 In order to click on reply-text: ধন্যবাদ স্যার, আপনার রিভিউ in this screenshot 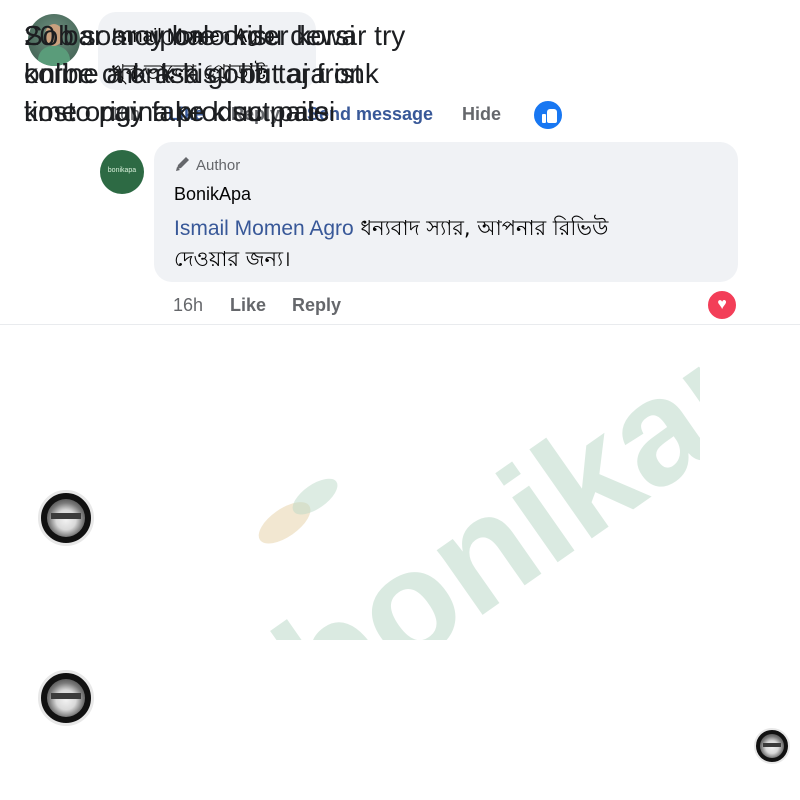, I will do `click(481, 228)`.